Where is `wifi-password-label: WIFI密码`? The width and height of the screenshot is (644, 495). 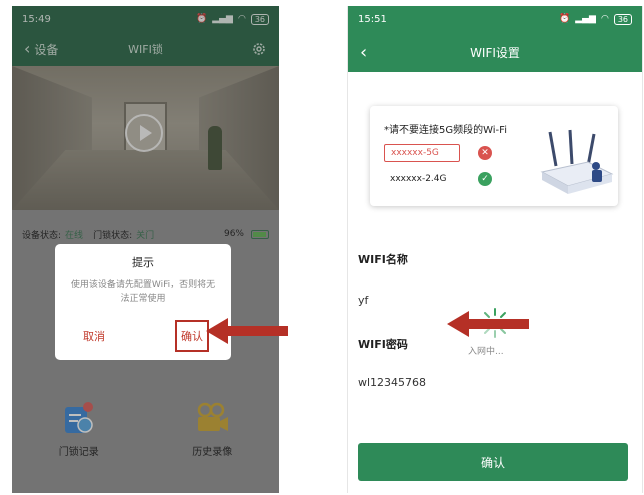 wifi-password-label: WIFI密码 is located at coordinates (383, 344).